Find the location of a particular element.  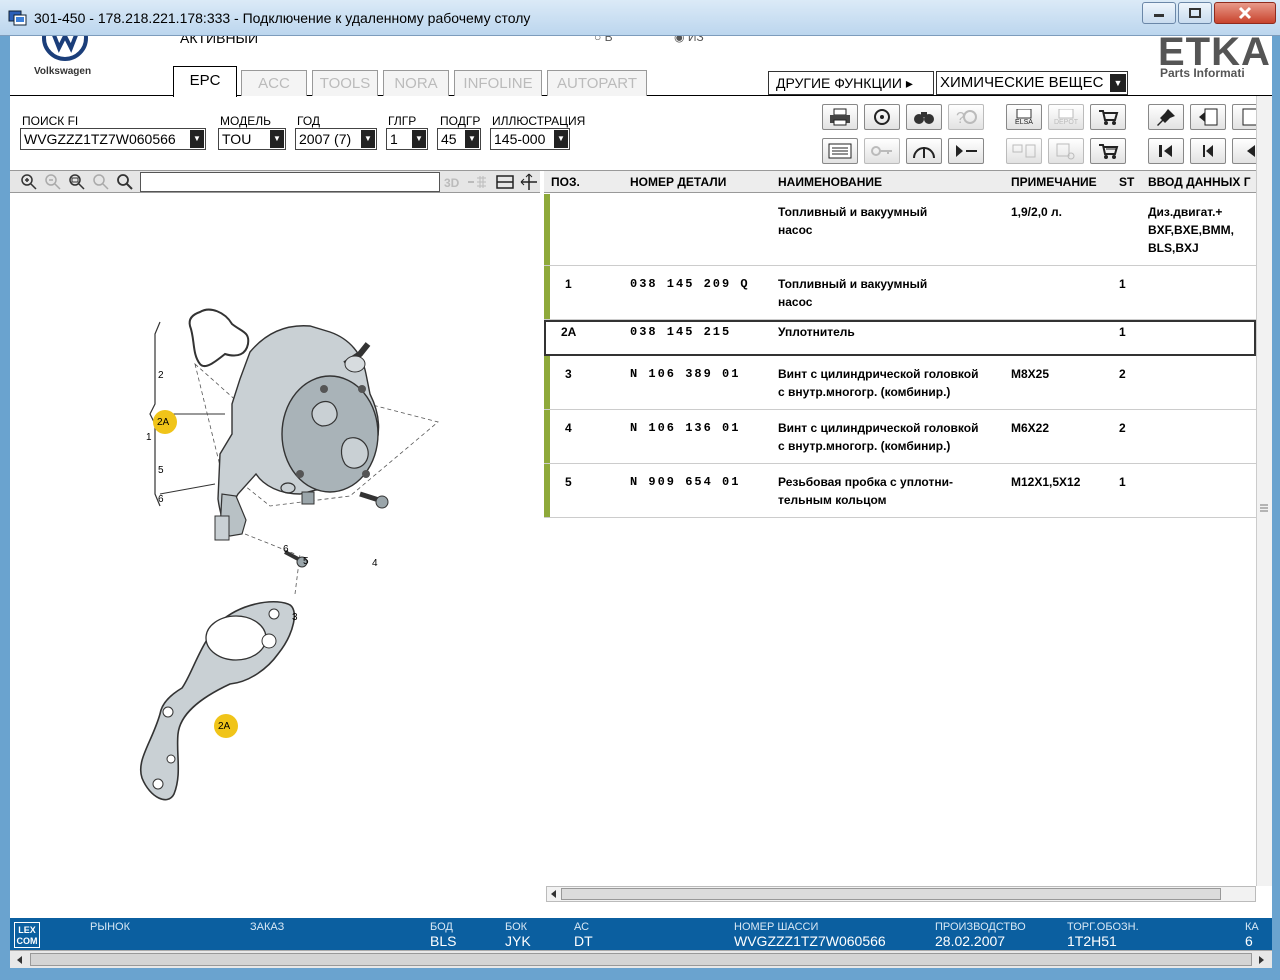

sub-group-select: 45 ▼ is located at coordinates (459, 139).